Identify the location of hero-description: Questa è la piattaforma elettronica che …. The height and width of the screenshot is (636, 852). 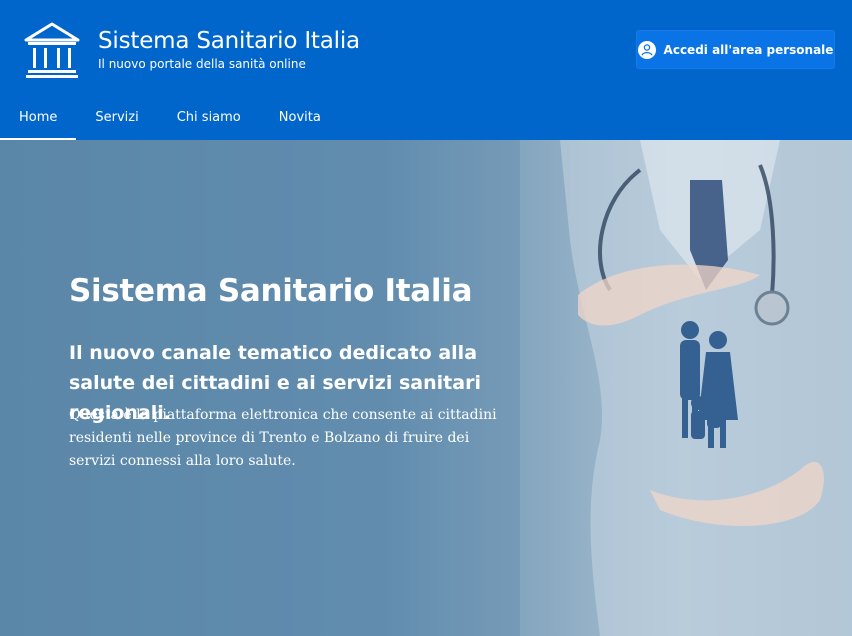
(283, 438).